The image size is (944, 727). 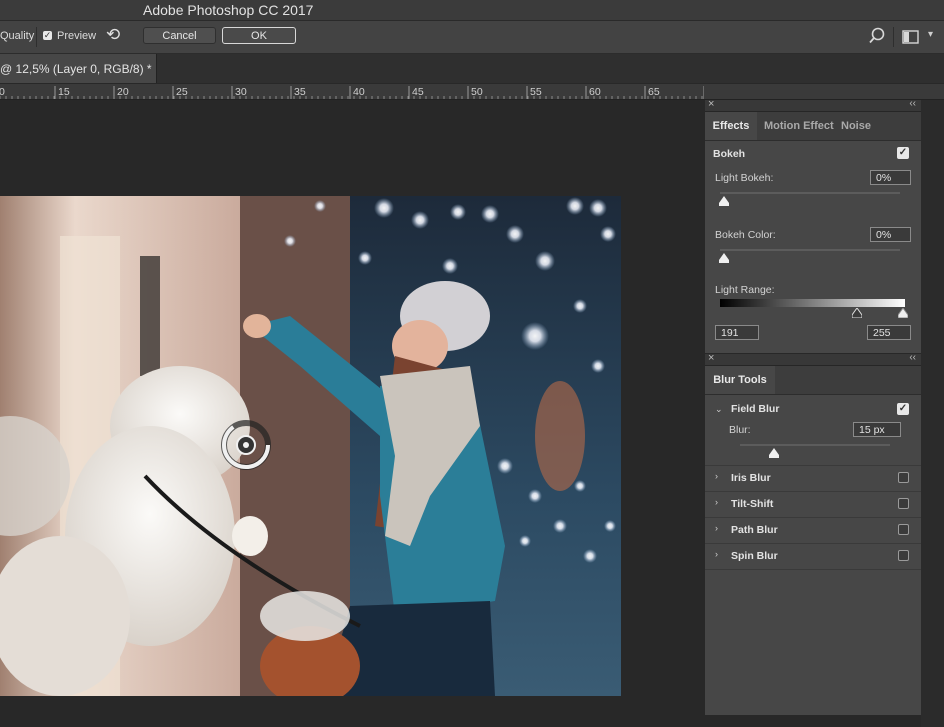 What do you see at coordinates (890, 234) in the screenshot?
I see `bokeh-color-input: 0%` at bounding box center [890, 234].